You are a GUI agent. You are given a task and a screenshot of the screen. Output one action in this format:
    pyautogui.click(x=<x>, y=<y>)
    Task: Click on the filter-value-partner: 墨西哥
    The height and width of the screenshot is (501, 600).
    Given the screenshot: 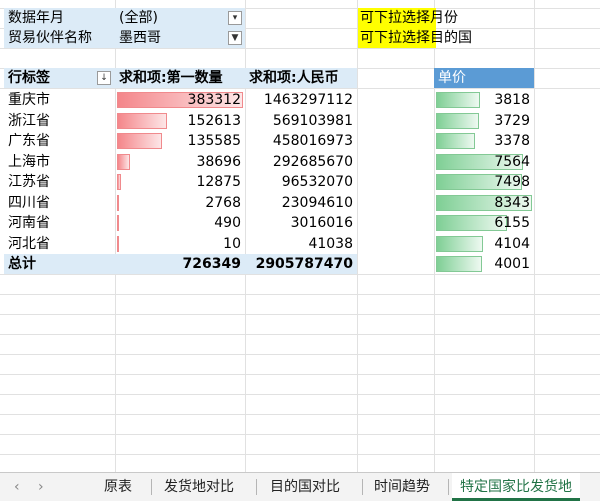 What is the action you would take?
    pyautogui.click(x=180, y=38)
    